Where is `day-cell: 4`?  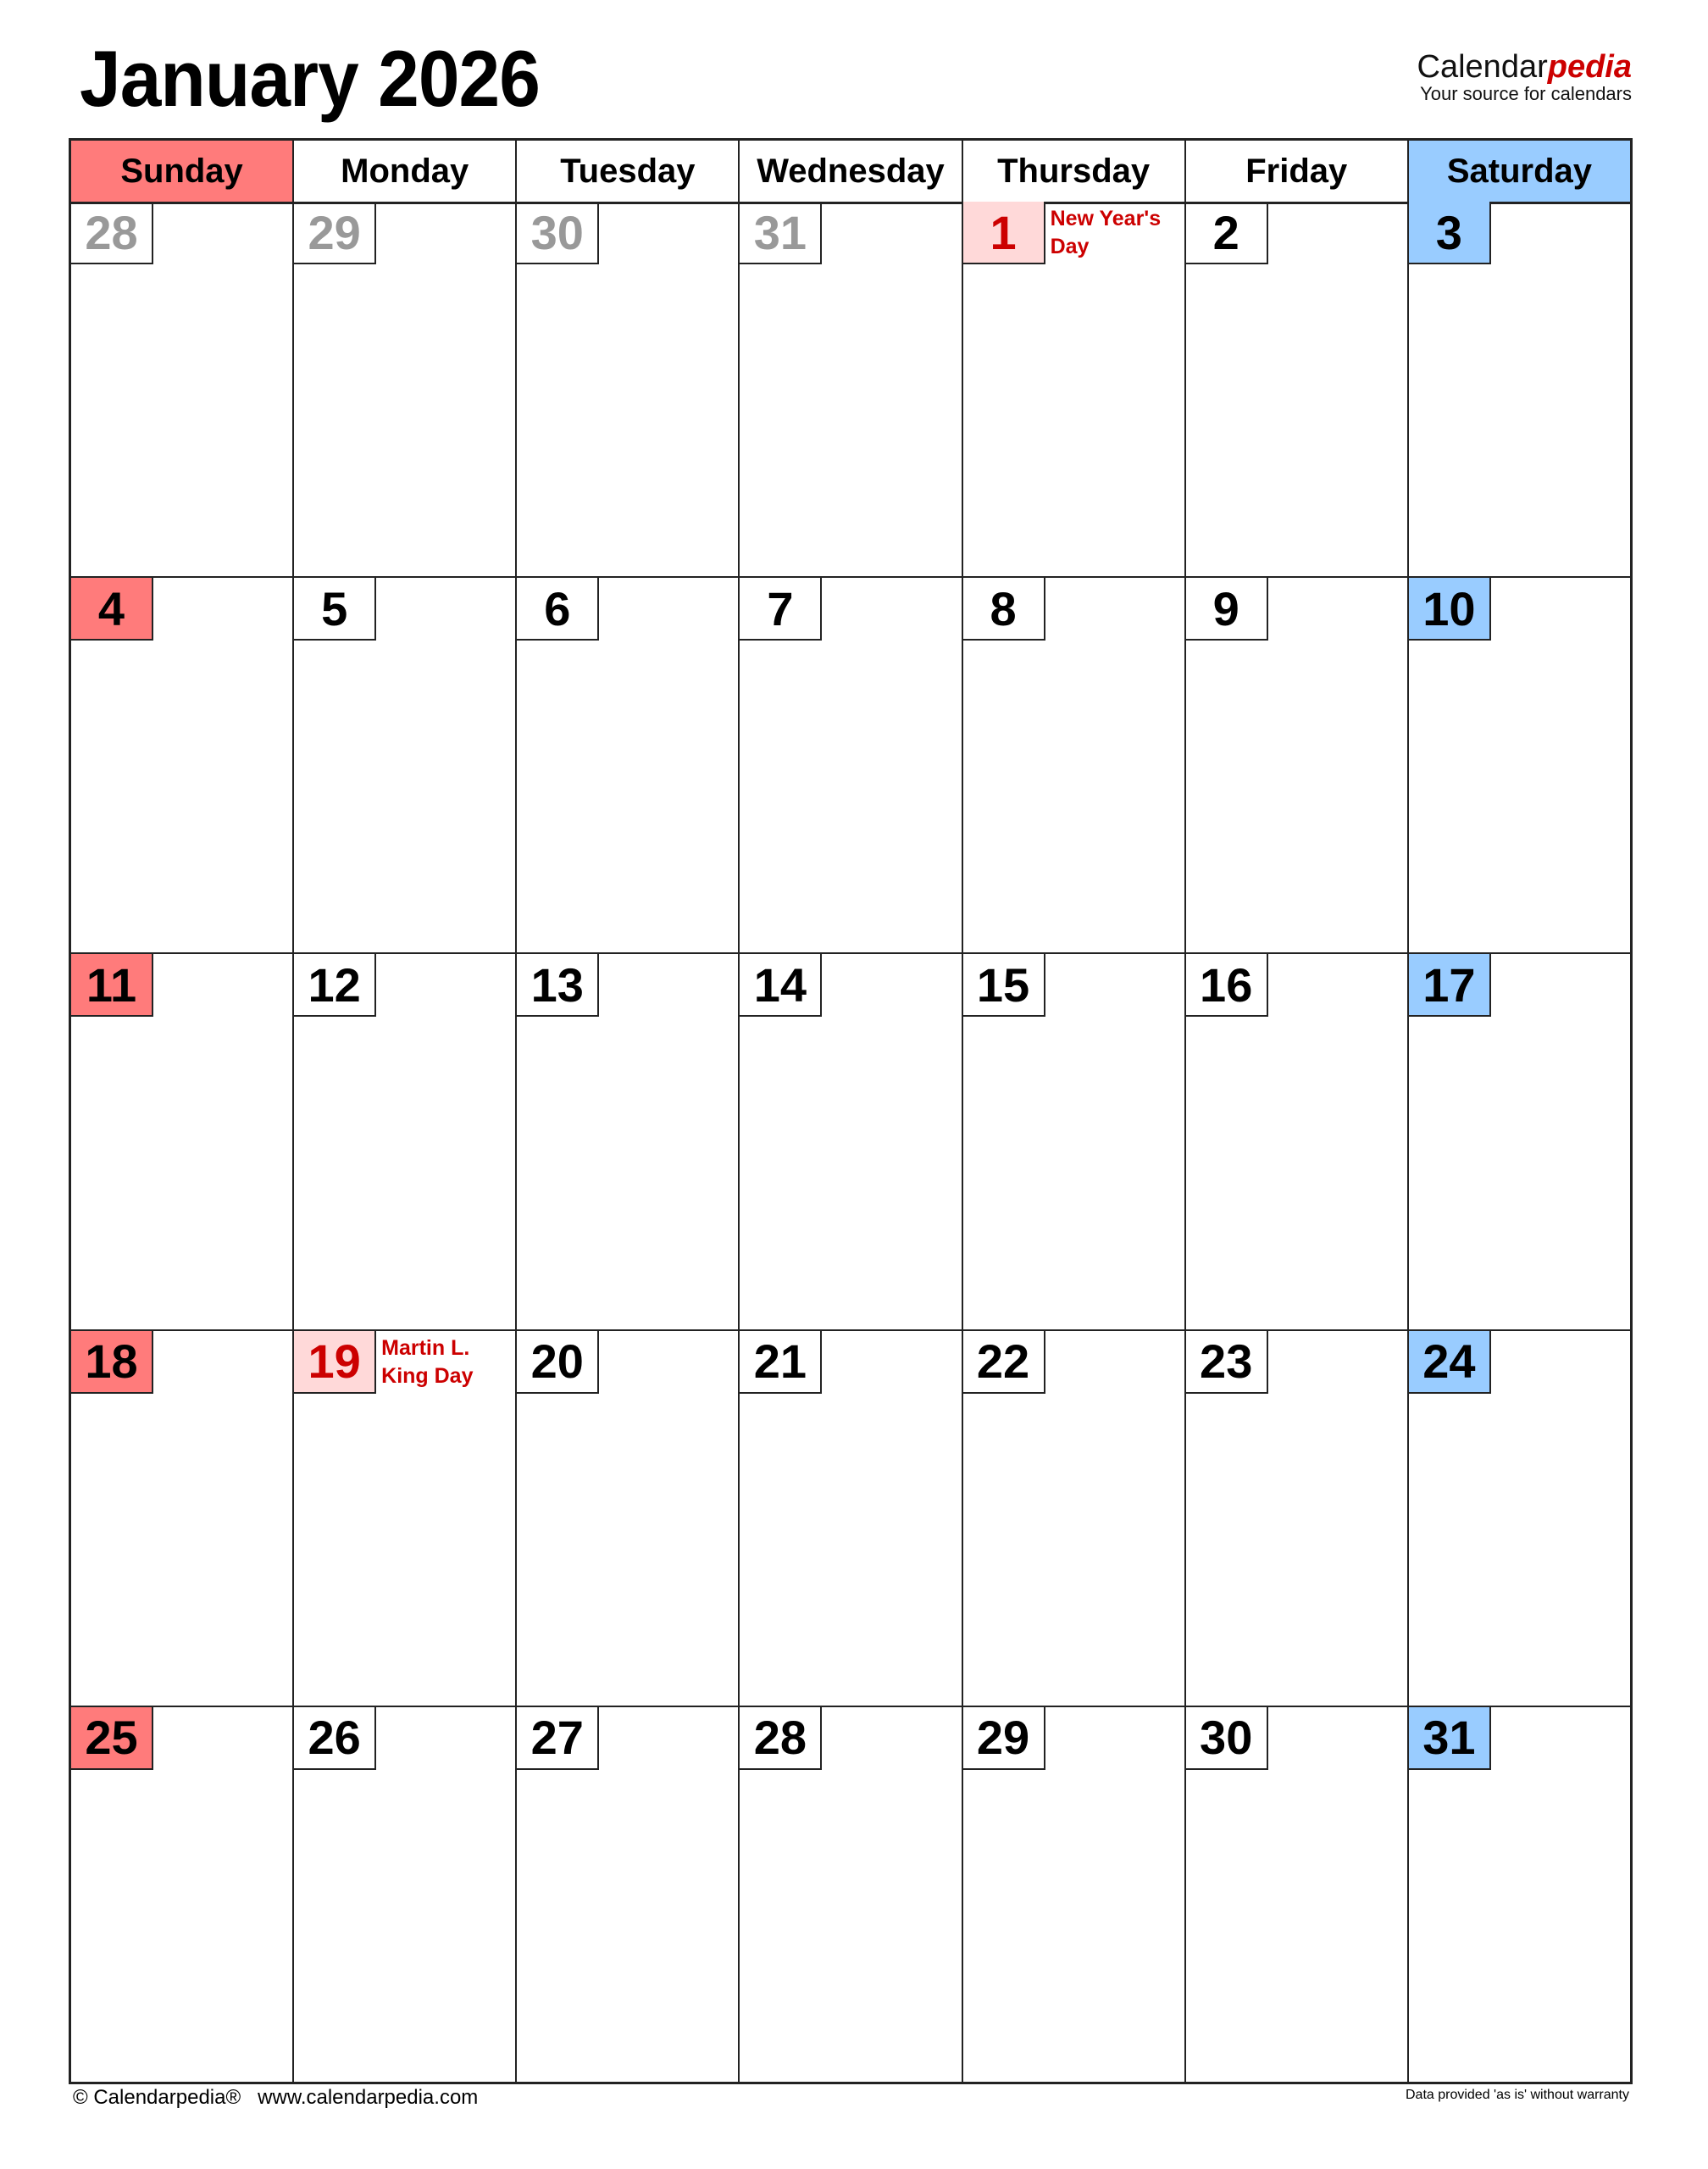
day-cell: 4 is located at coordinates (181, 765).